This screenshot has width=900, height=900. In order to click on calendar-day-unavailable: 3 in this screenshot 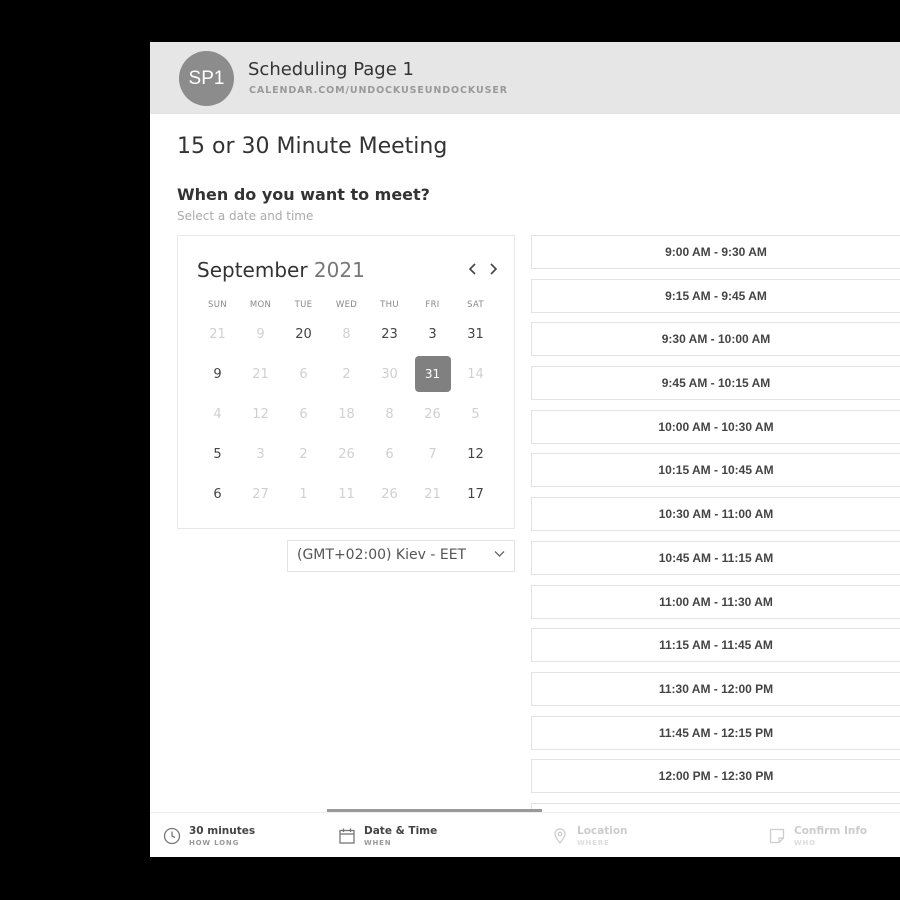, I will do `click(260, 454)`.